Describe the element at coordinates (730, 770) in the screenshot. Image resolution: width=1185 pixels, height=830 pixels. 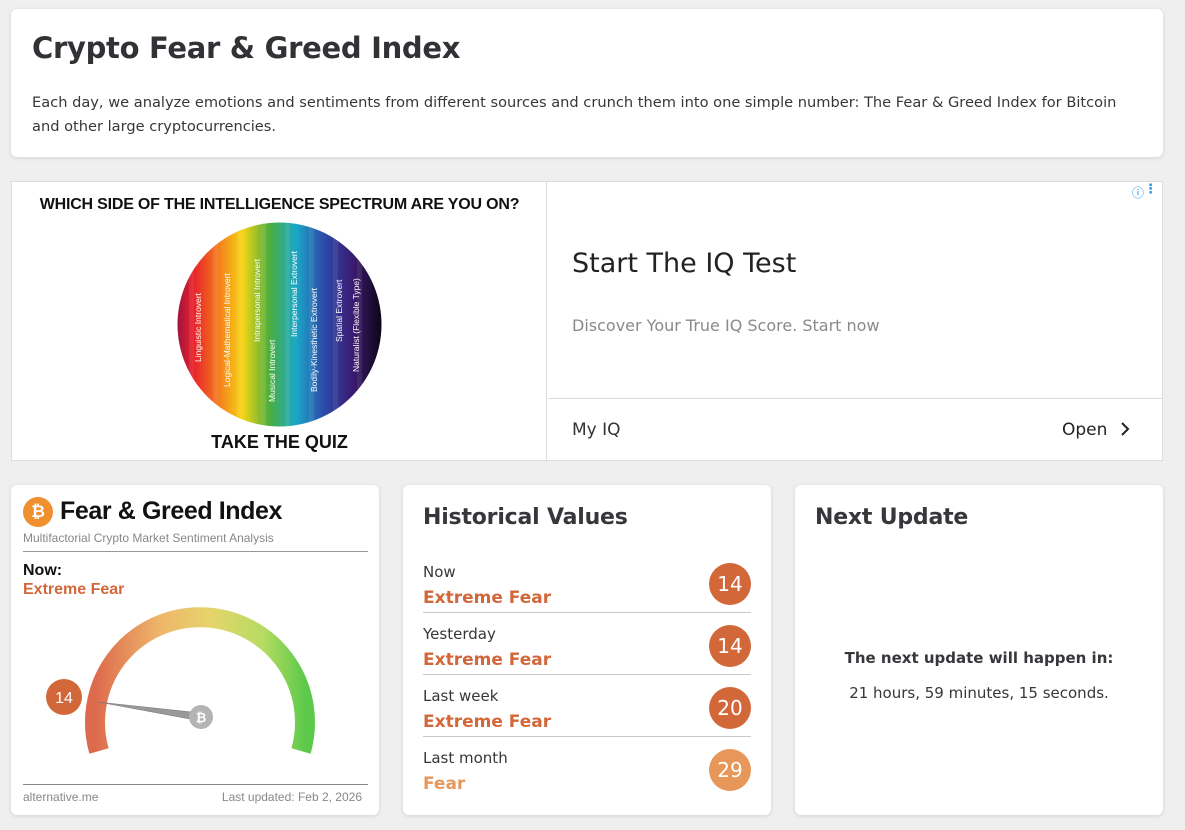
I see `historical-value-badge: 29` at that location.